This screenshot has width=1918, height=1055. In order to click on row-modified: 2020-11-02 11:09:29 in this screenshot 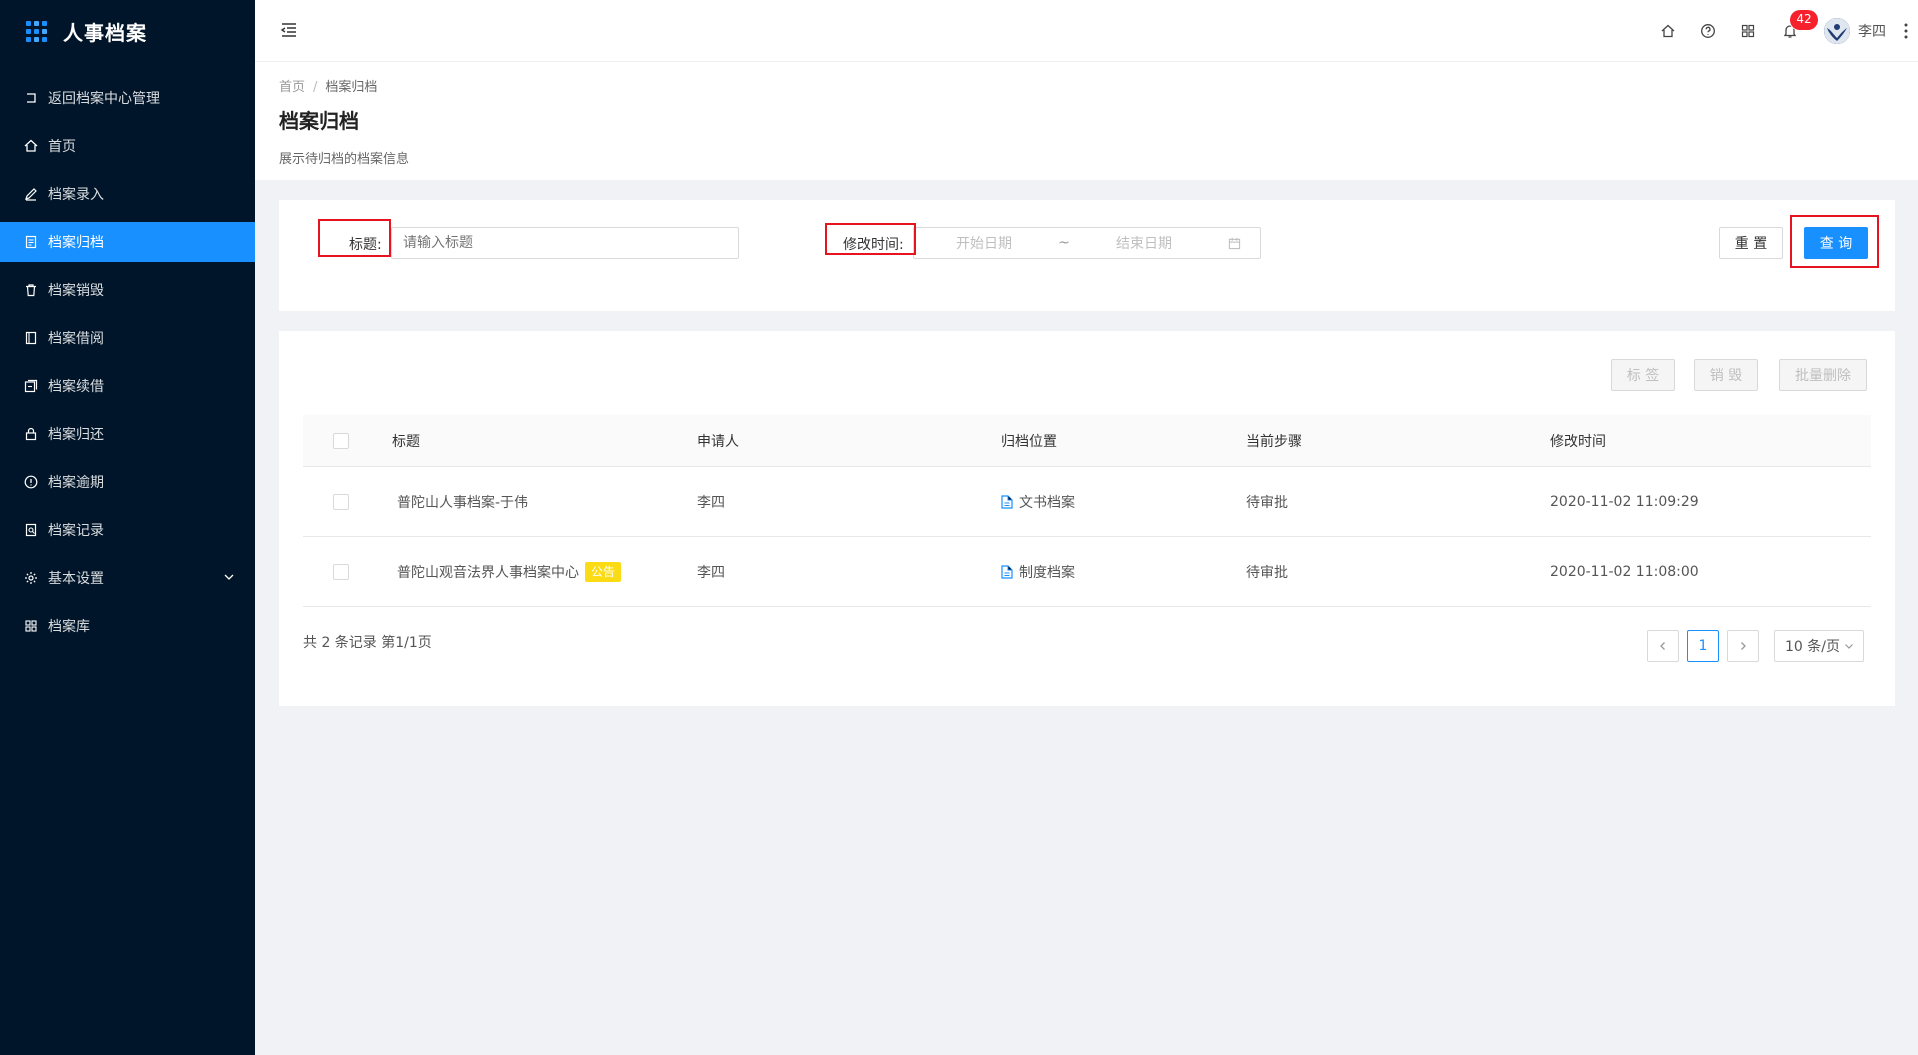, I will do `click(1624, 501)`.